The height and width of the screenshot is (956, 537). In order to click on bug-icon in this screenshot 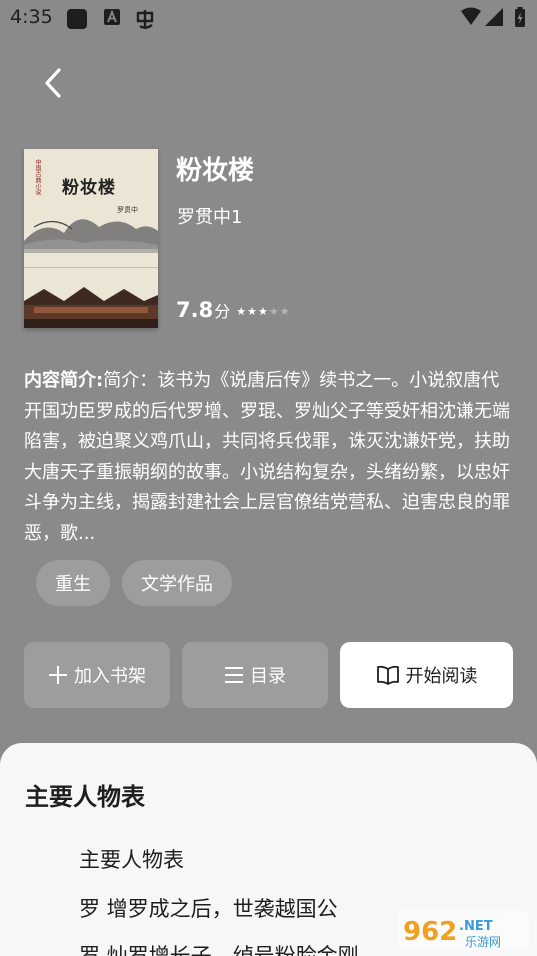, I will do `click(145, 19)`.